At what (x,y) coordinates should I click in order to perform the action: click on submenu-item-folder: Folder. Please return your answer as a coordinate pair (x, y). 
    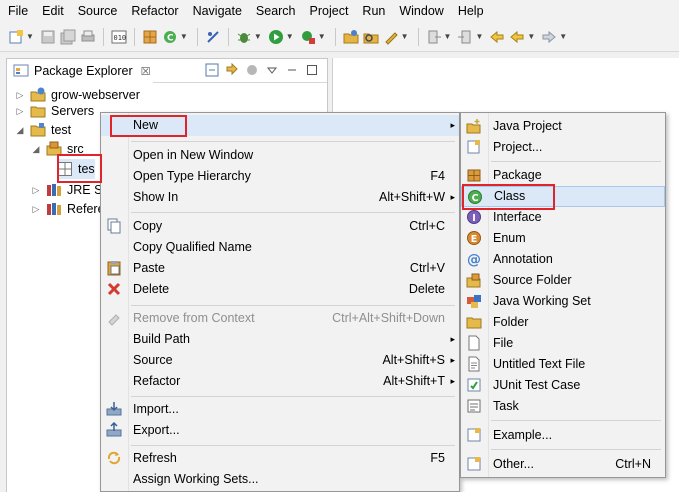
    Looking at the image, I should click on (563, 322).